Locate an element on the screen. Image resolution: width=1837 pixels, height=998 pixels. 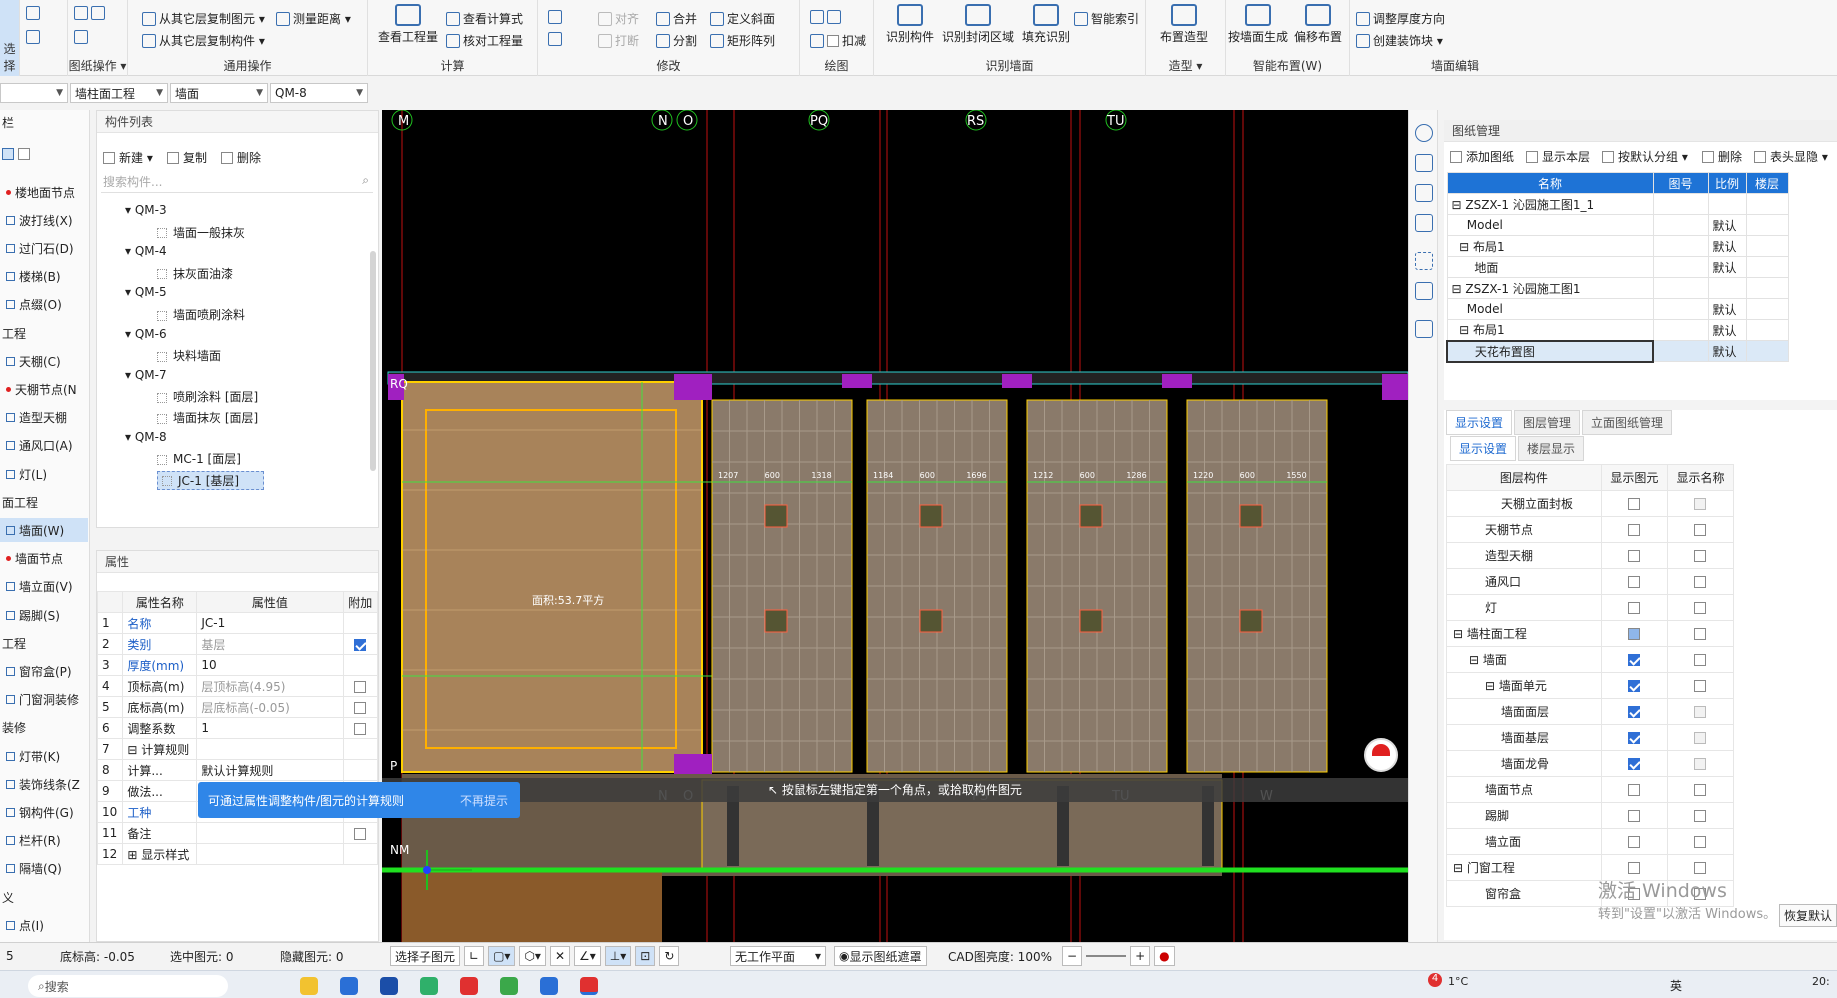
nav-item: 通风口(A) is located at coordinates (44, 446).